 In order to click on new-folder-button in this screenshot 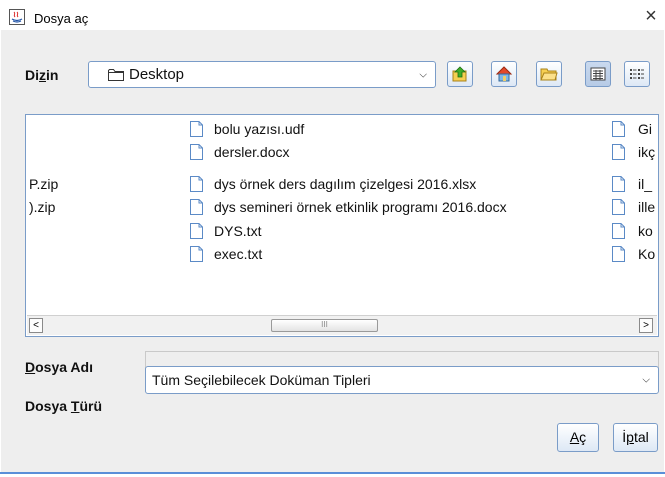, I will do `click(549, 74)`.